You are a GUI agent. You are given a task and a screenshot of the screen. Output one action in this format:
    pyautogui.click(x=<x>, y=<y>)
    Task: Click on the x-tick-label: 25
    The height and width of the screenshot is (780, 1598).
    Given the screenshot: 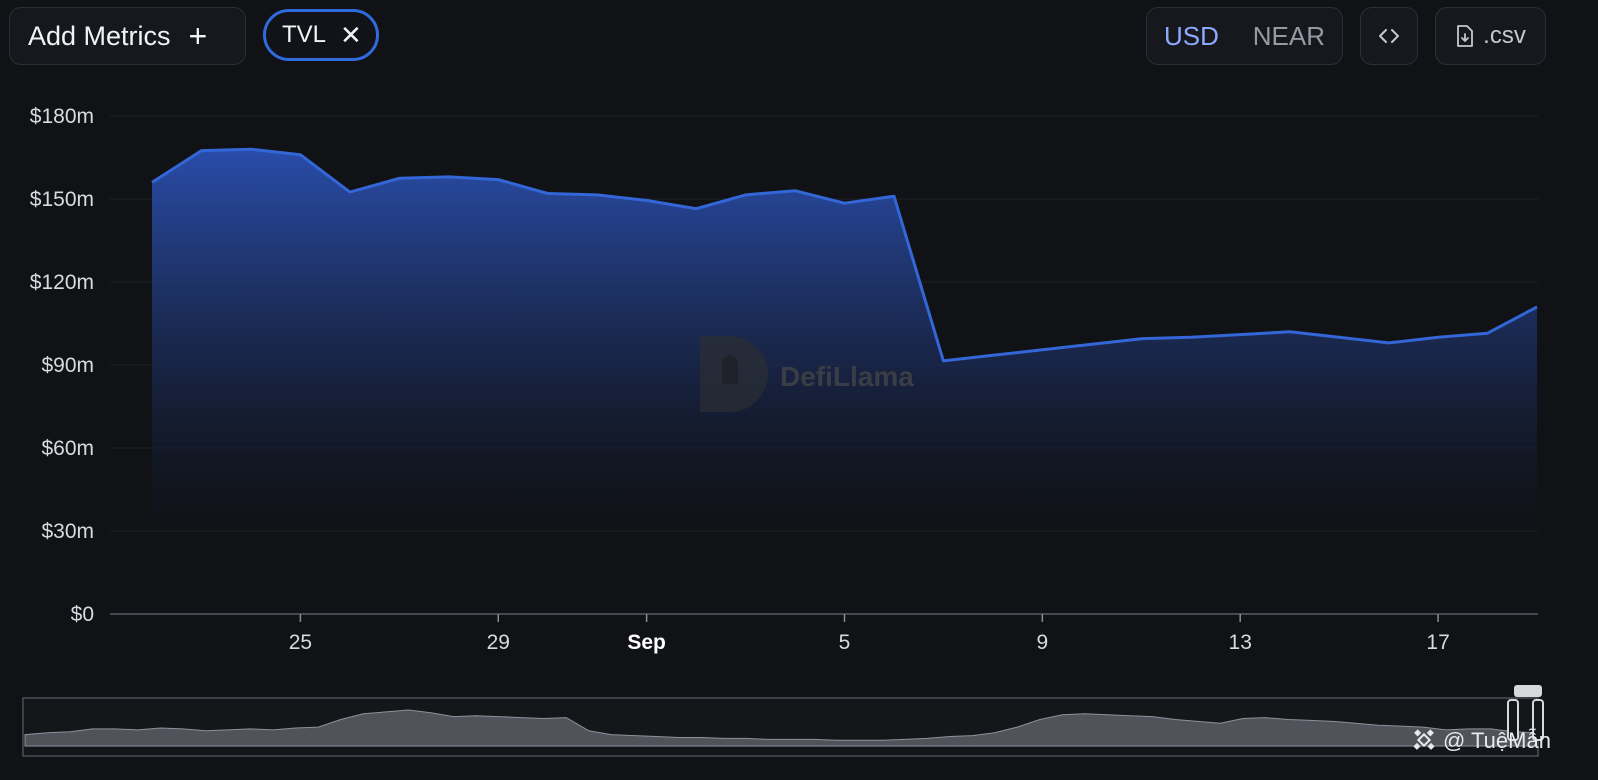 What is the action you would take?
    pyautogui.click(x=300, y=642)
    